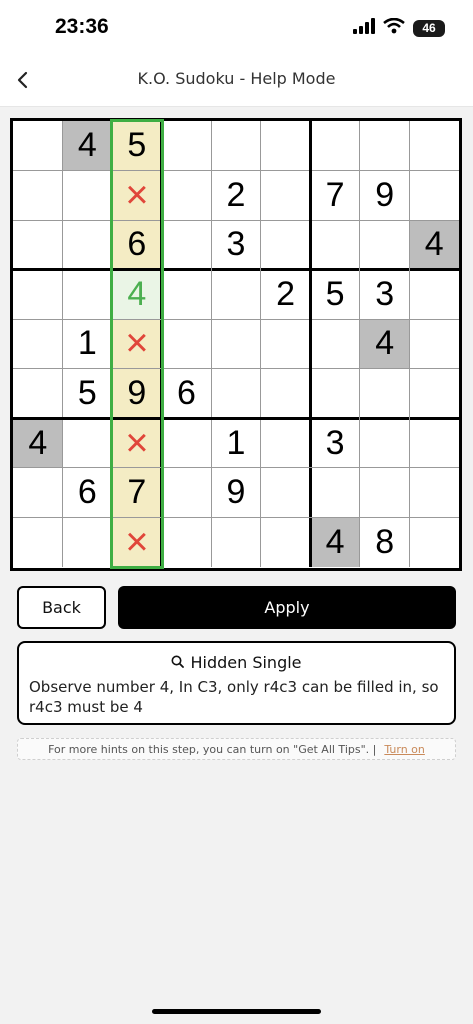 The width and height of the screenshot is (473, 1024). What do you see at coordinates (385, 542) in the screenshot?
I see `sudoku-cell: 8` at bounding box center [385, 542].